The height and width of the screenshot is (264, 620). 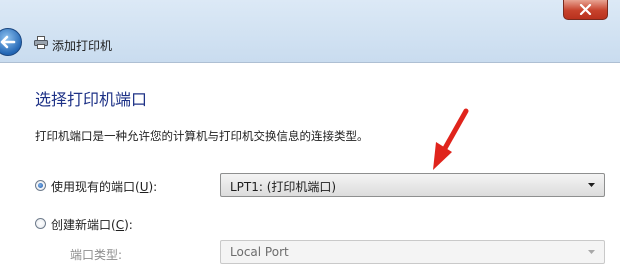 I want to click on close-button, so click(x=585, y=10).